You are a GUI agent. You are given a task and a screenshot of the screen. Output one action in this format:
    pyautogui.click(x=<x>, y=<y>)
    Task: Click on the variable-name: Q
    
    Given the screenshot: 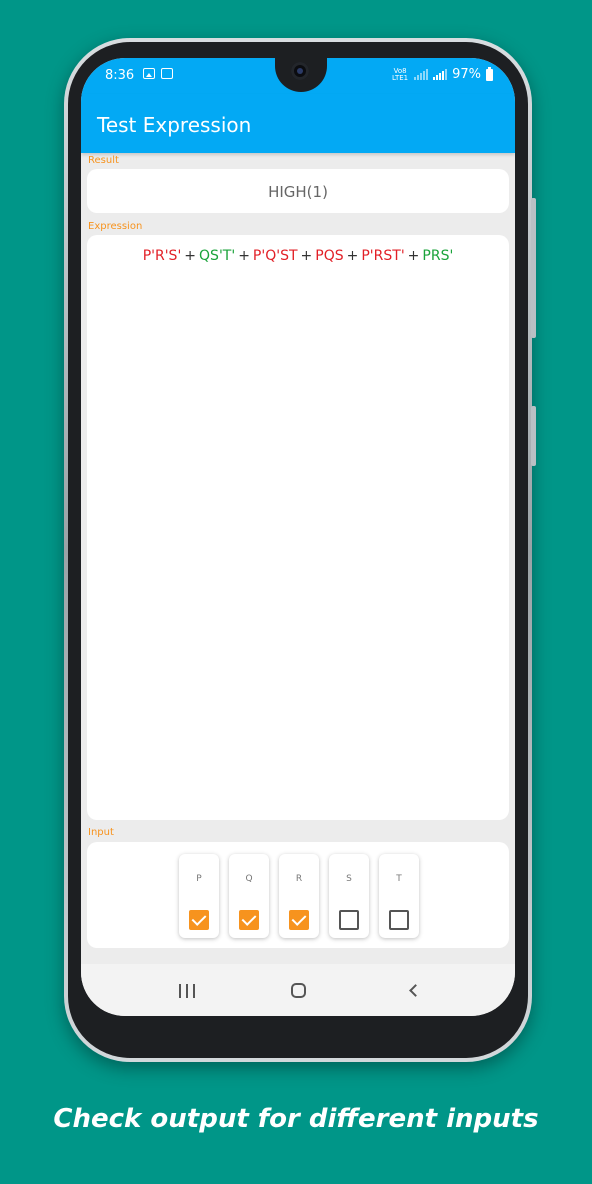 What is the action you would take?
    pyautogui.click(x=249, y=879)
    